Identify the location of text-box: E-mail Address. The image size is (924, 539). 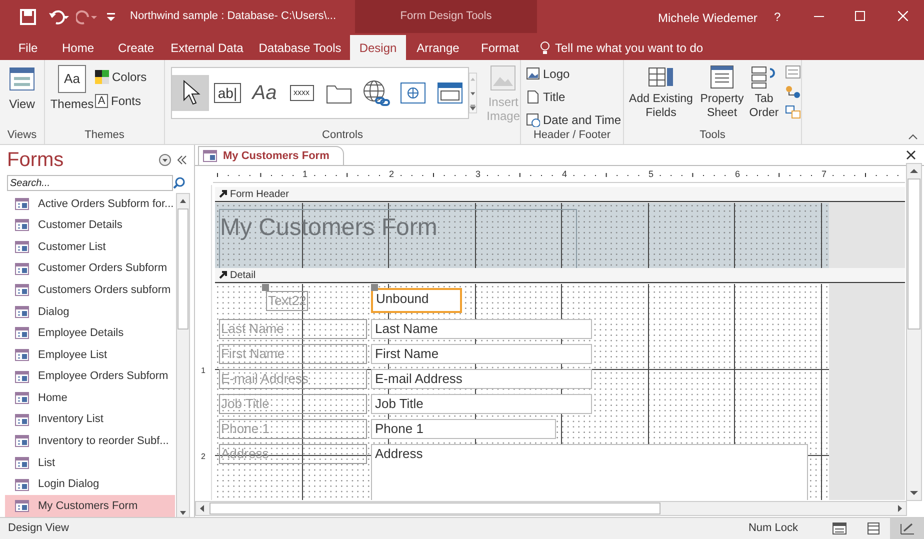
(481, 379).